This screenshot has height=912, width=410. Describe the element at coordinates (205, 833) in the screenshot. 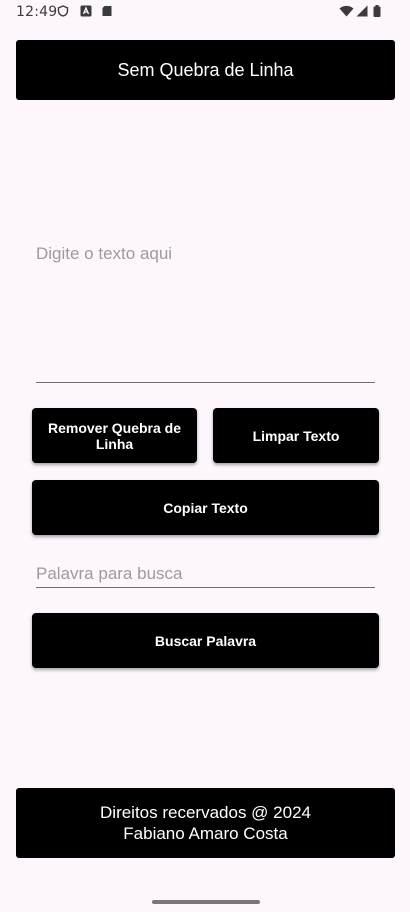

I see `footer-author: Fabiano Amaro Costa` at that location.